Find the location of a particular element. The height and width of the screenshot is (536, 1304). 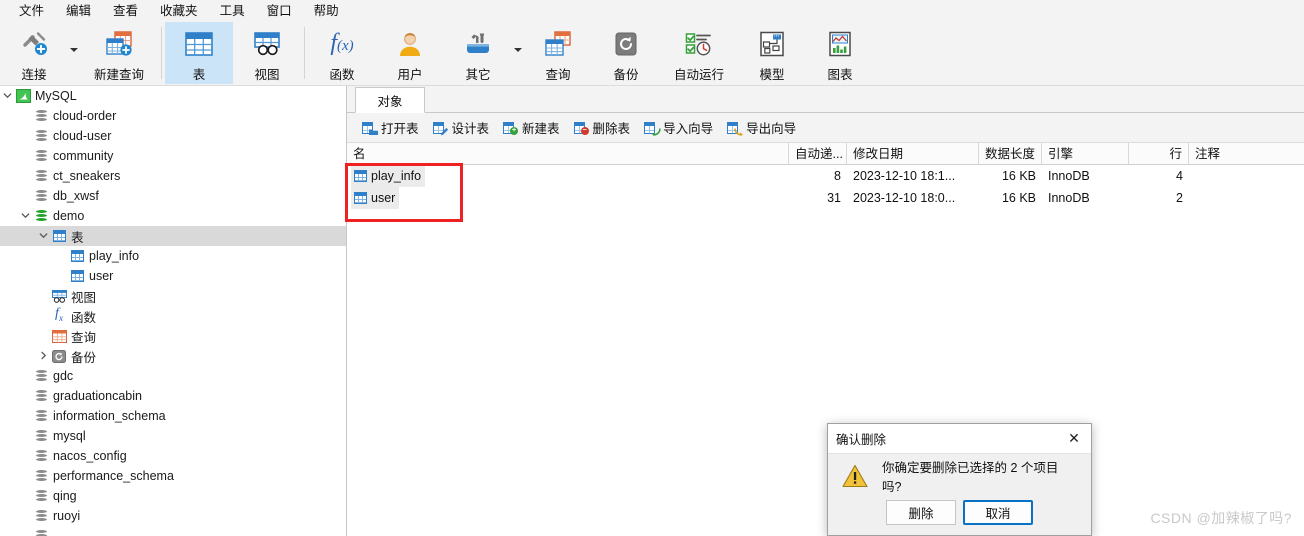

tree-item-nacos_config: nacos_config is located at coordinates (173, 456).